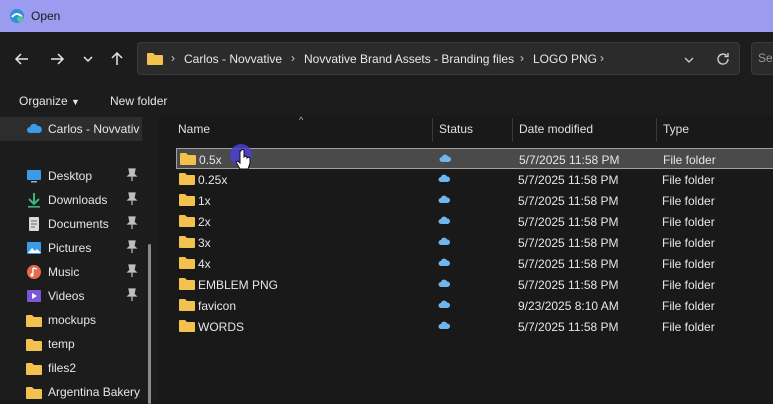 The height and width of the screenshot is (404, 773). I want to click on new-folder-button: New folder, so click(138, 101).